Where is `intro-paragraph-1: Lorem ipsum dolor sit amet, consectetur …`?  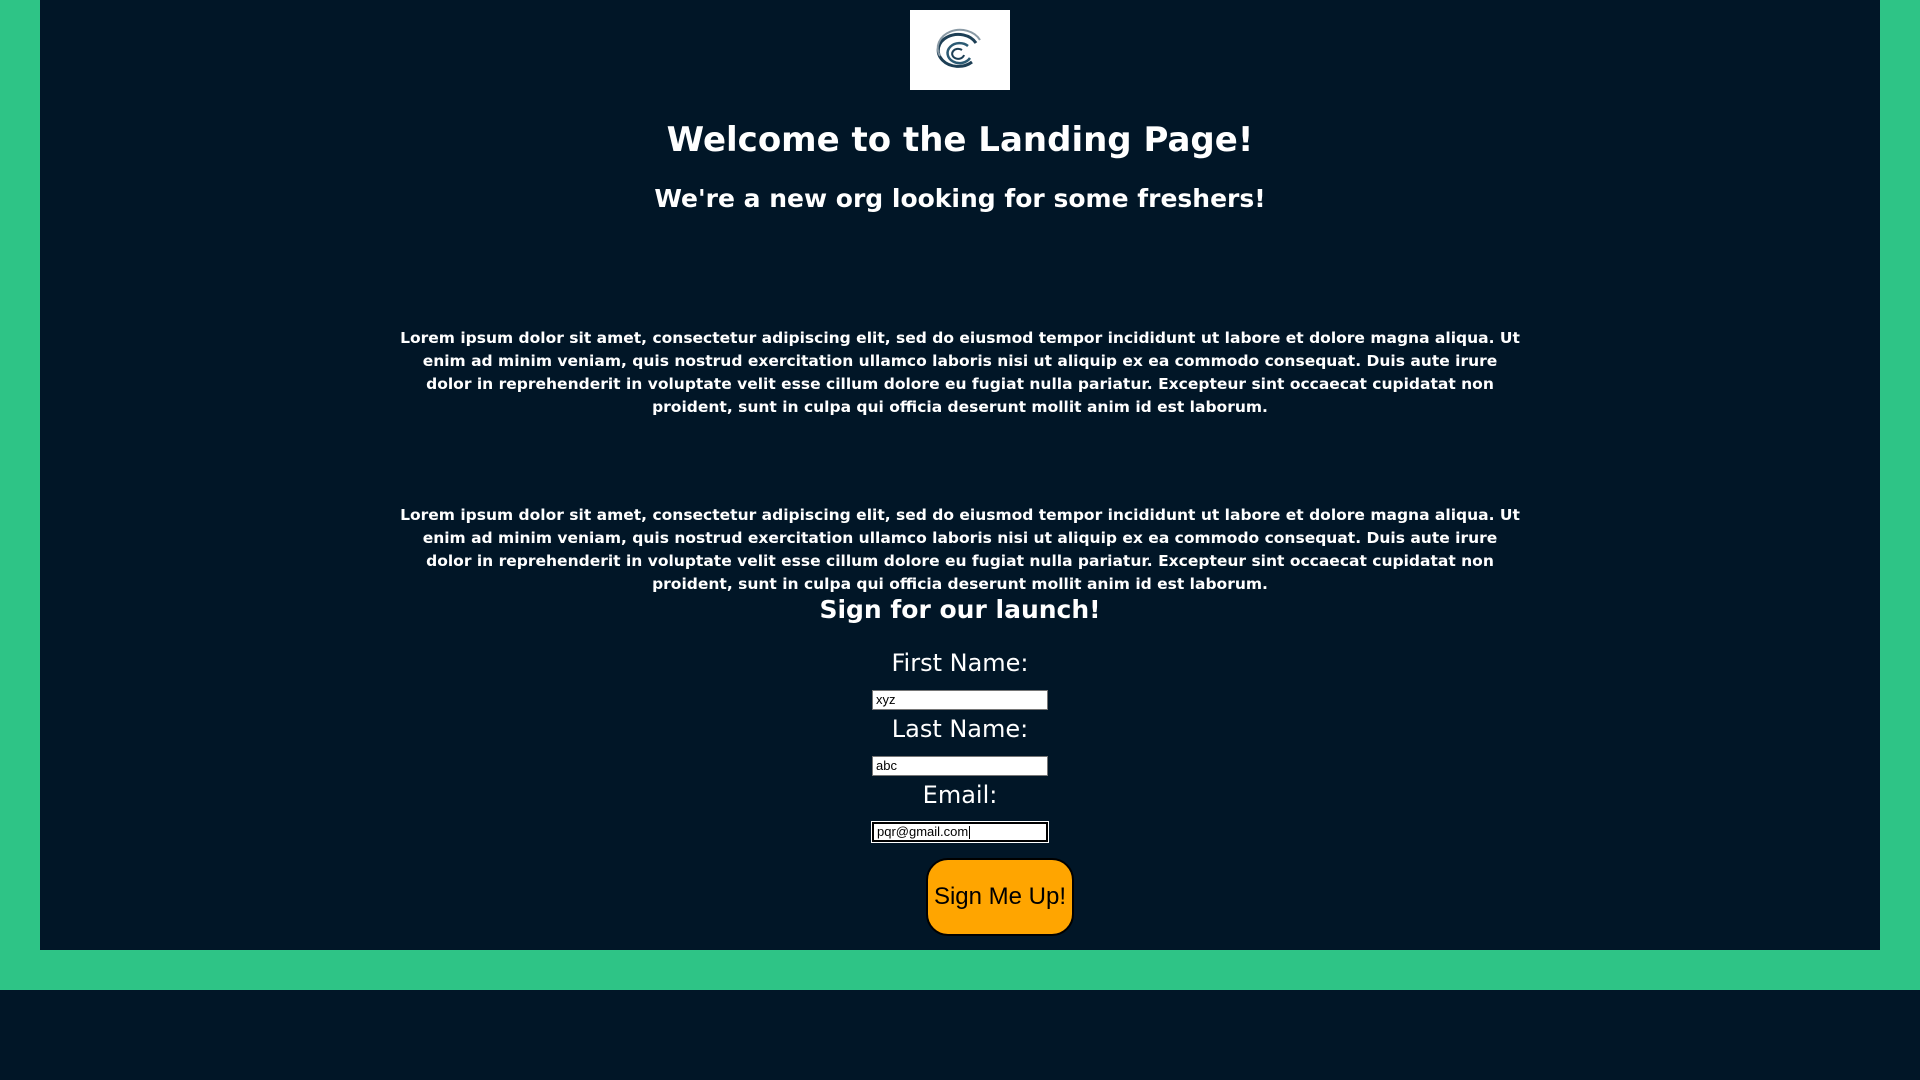
intro-paragraph-1: Lorem ipsum dolor sit amet, consectetur … is located at coordinates (960, 372).